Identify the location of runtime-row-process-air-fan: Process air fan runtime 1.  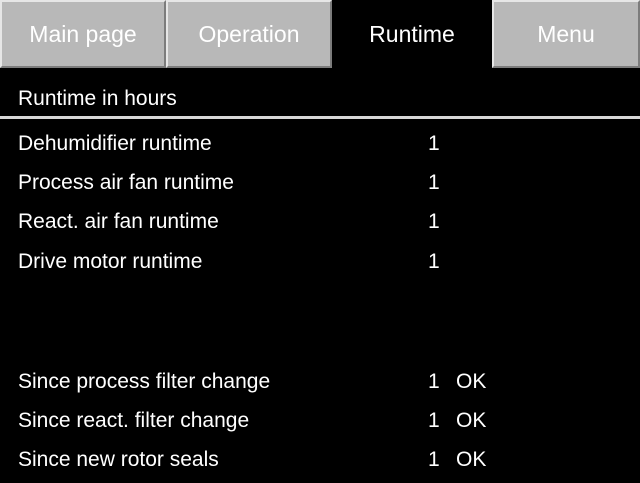
(320, 183).